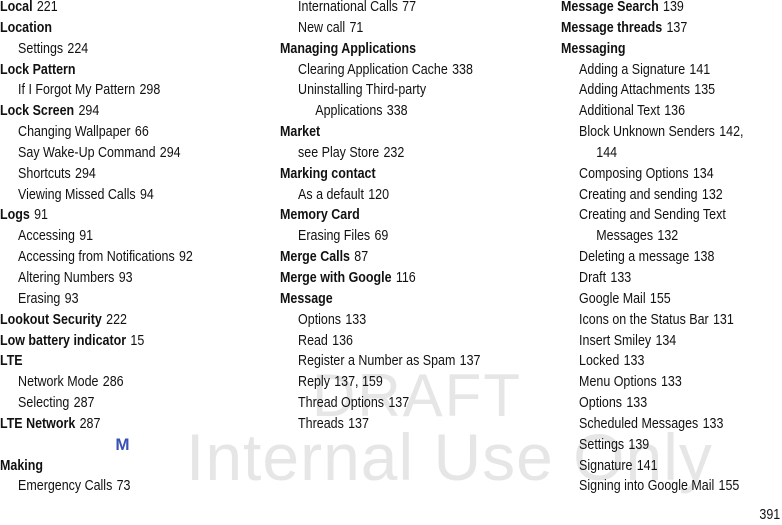 The height and width of the screenshot is (525, 782). What do you see at coordinates (348, 48) in the screenshot?
I see `index-term: Managing Applications` at bounding box center [348, 48].